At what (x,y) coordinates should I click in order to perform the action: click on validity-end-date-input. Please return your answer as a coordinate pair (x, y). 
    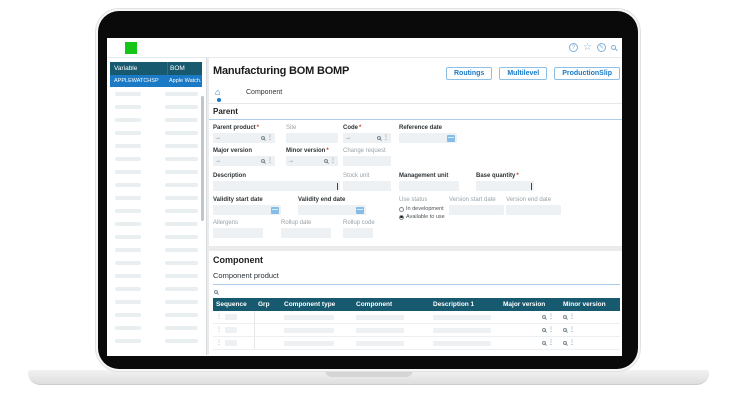
    Looking at the image, I should click on (332, 210).